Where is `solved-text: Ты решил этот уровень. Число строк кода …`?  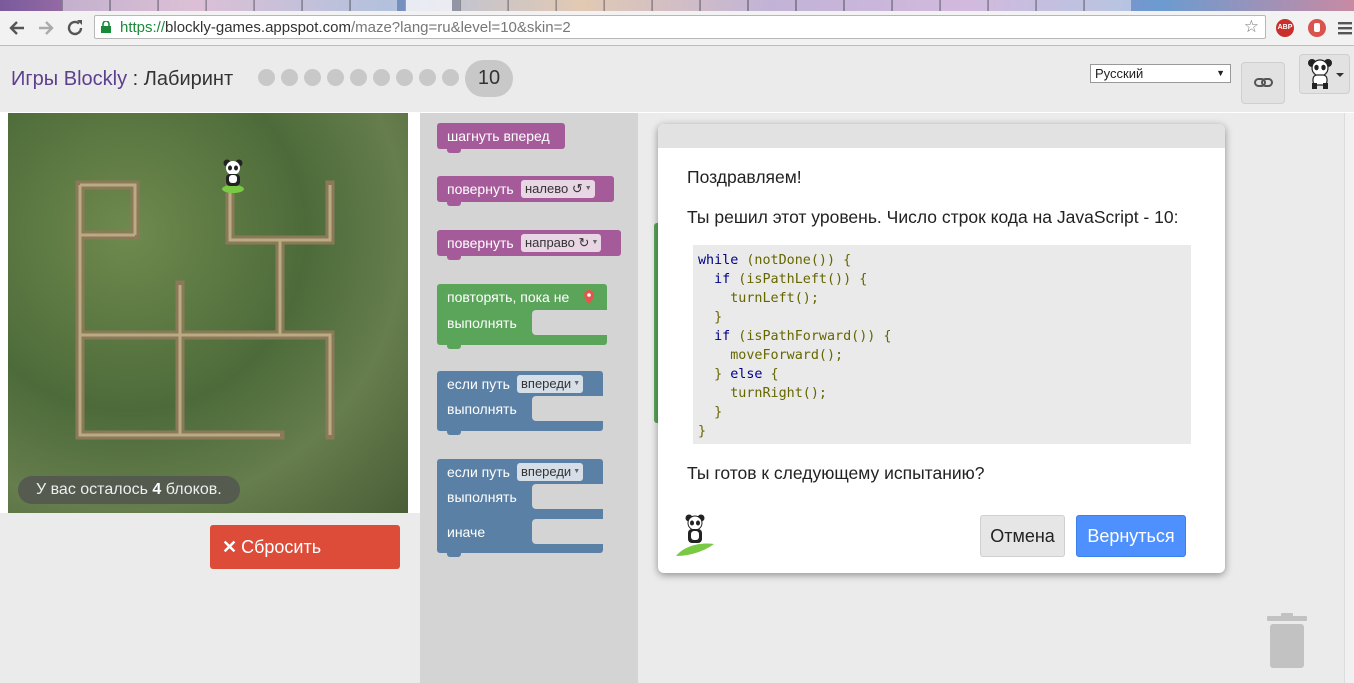
solved-text: Ты решил этот уровень. Число строк кода … is located at coordinates (933, 217).